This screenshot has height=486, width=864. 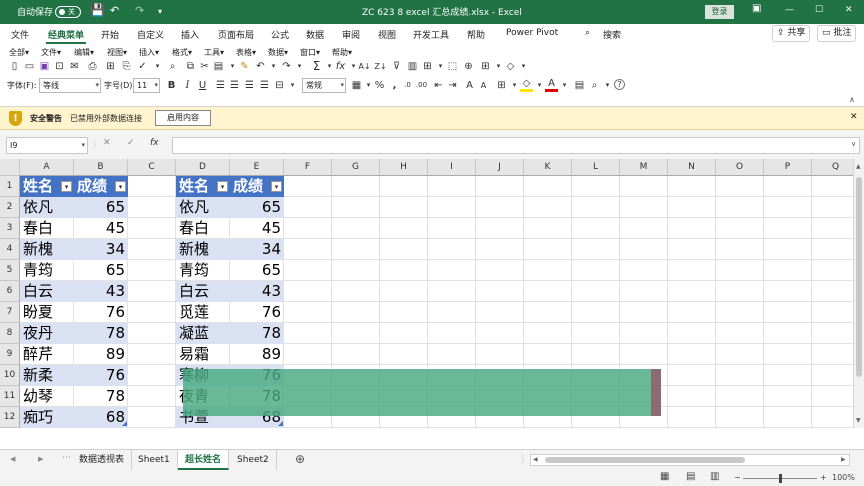 I want to click on align-center-icon: ☰, so click(x=234, y=85).